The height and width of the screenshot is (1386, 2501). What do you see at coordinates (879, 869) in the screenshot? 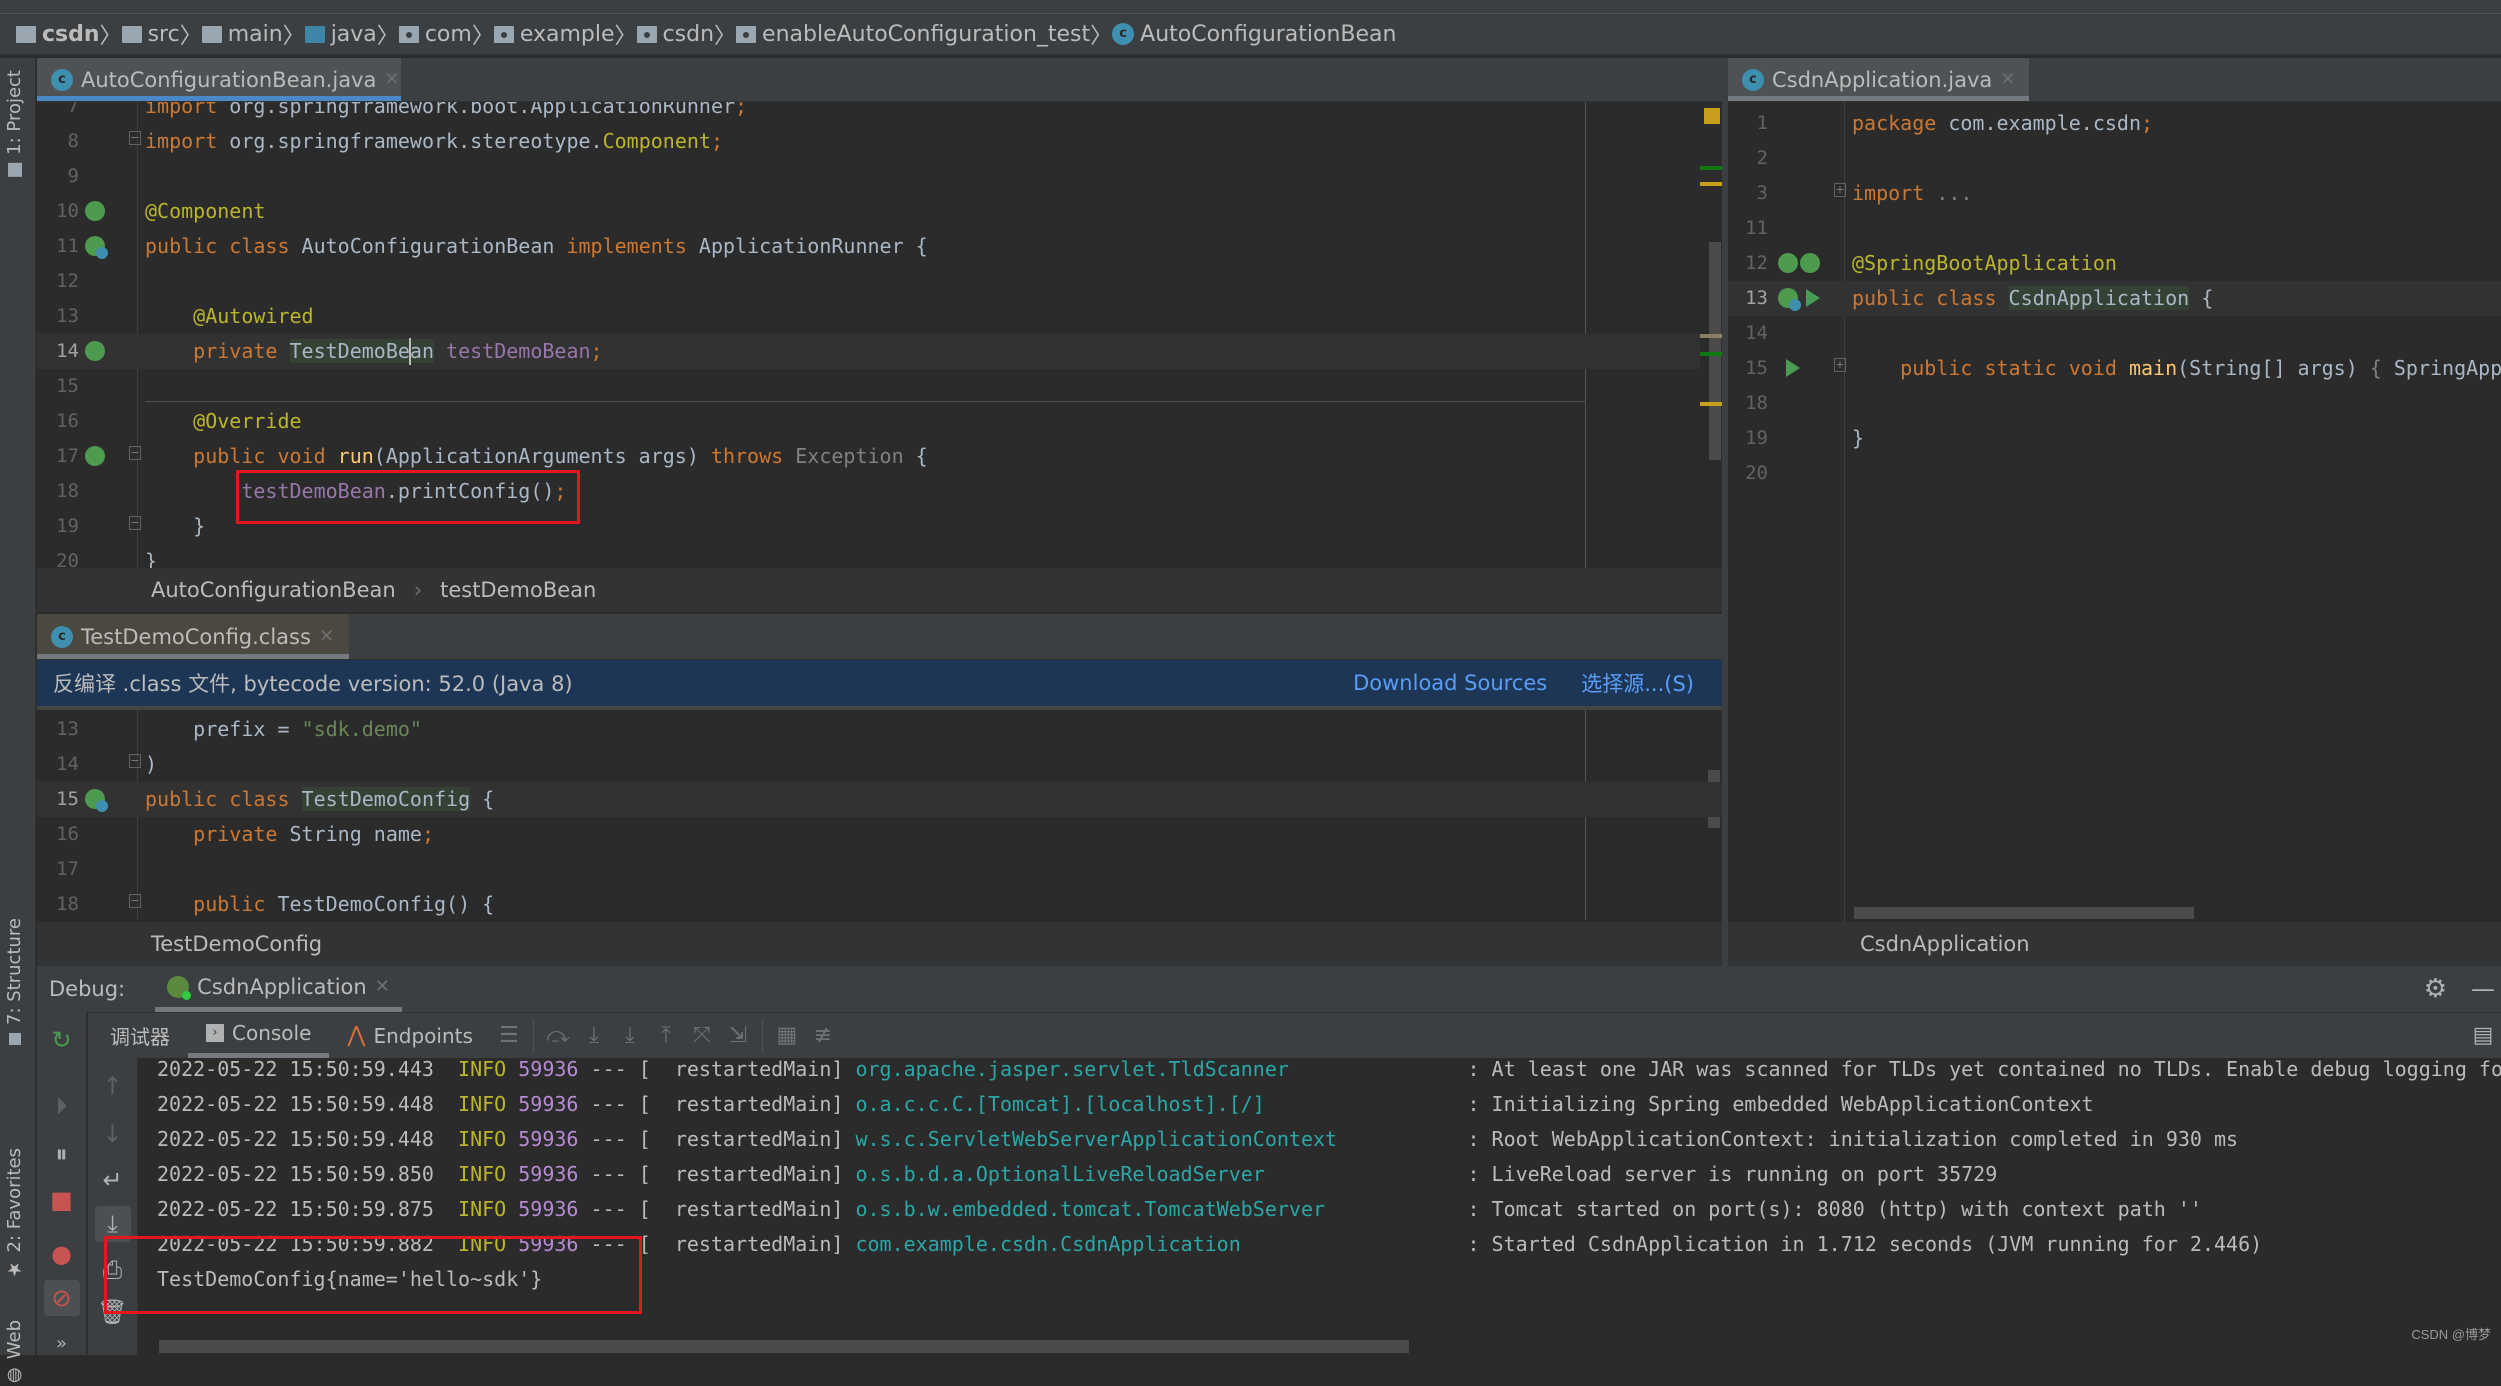
I see `code-line: 17` at bounding box center [879, 869].